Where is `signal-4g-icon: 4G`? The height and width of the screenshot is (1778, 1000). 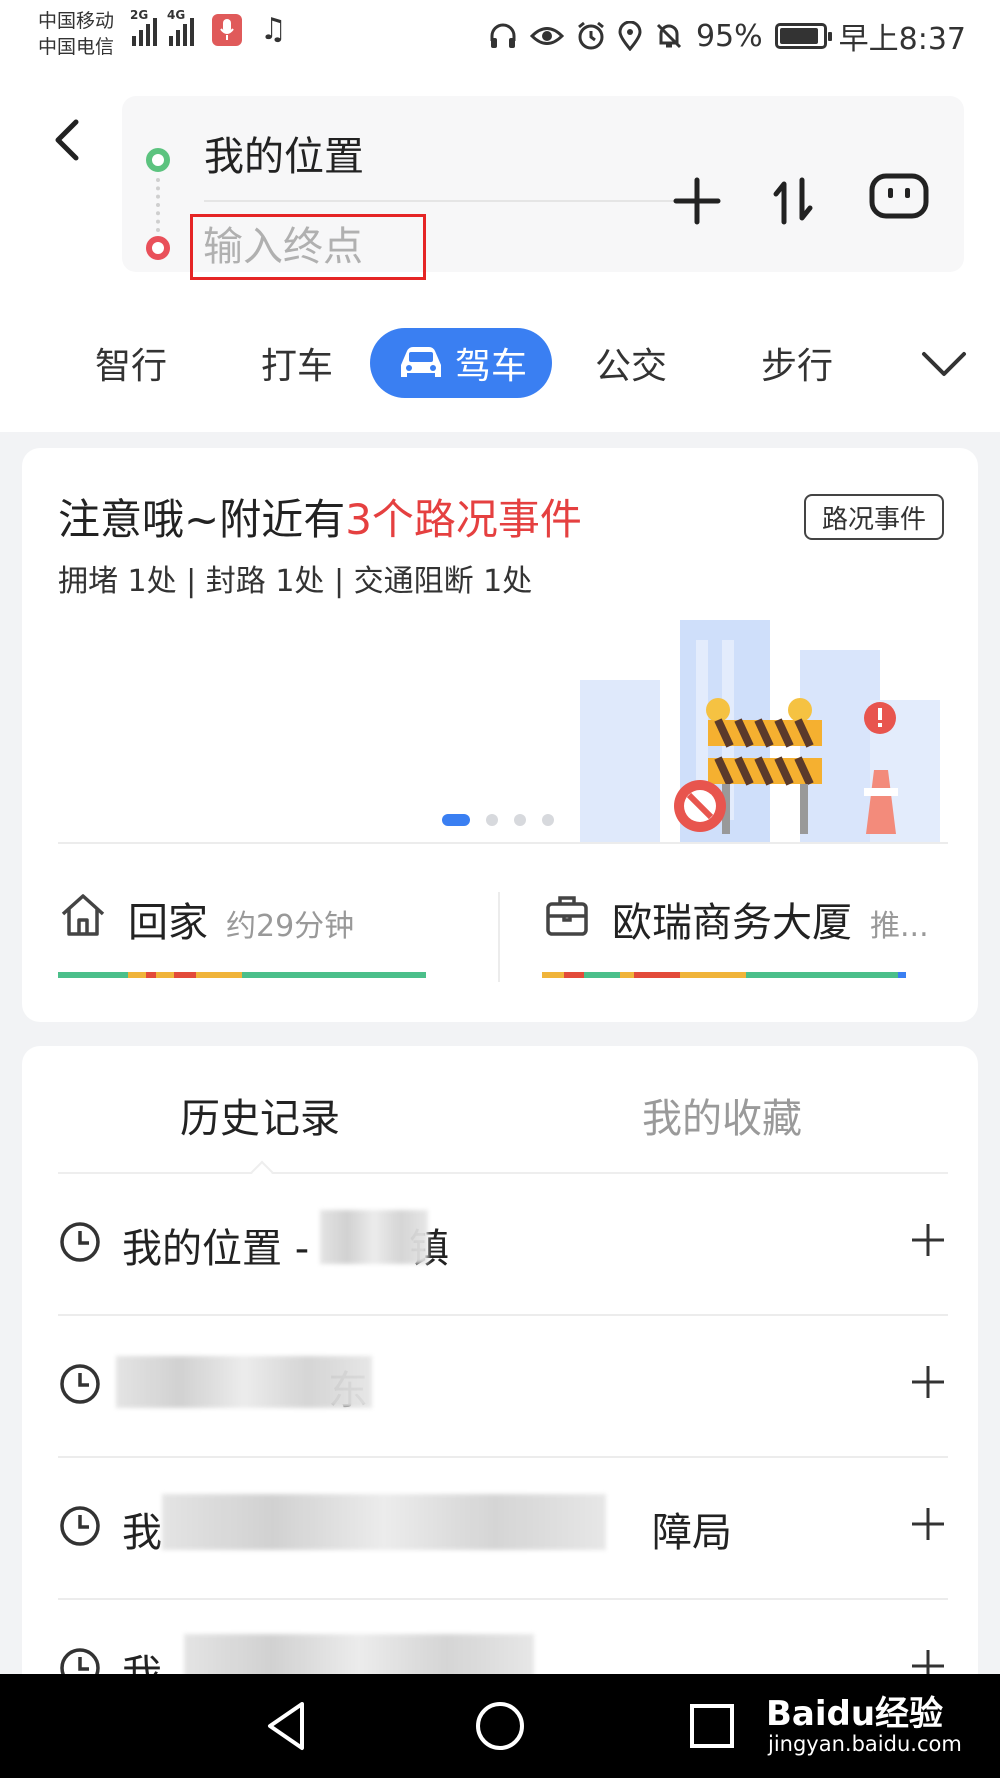
signal-4g-icon: 4G is located at coordinates (180, 27).